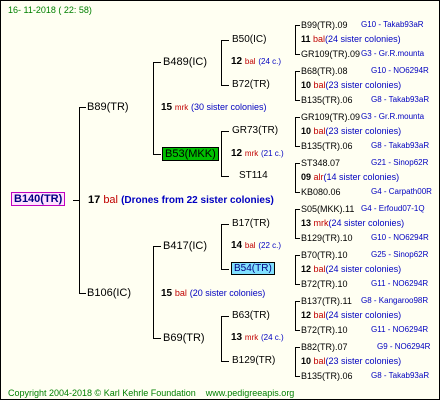 Image resolution: width=440 pixels, height=400 pixels. Describe the element at coordinates (251, 315) in the screenshot. I see `gen3-node: B63(TR)` at that location.